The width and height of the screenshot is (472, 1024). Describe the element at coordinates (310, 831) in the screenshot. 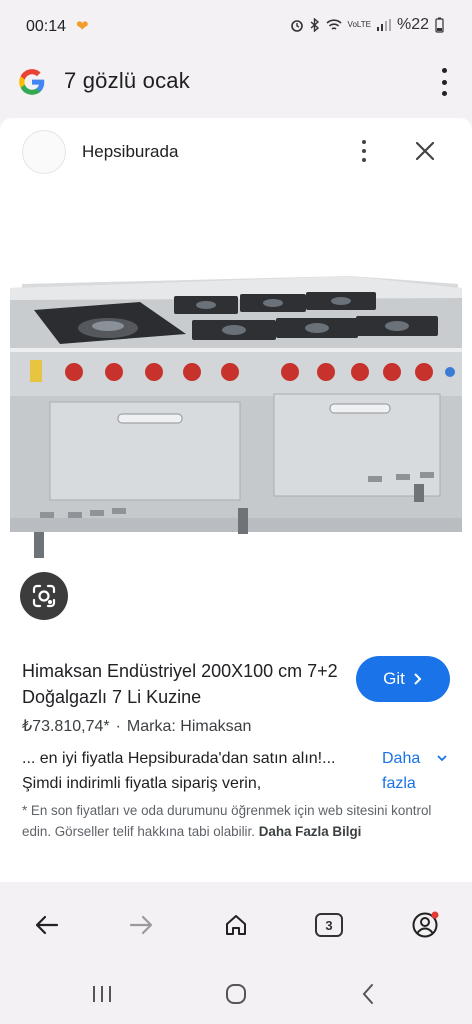

I see `disclaimer-link: Daha Fazla Bilgi` at that location.